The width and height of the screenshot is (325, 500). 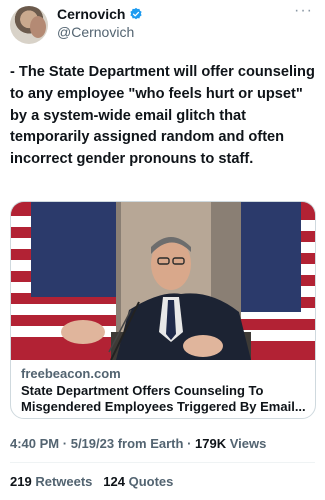 What do you see at coordinates (21, 481) in the screenshot?
I see `retweets-count: 219` at bounding box center [21, 481].